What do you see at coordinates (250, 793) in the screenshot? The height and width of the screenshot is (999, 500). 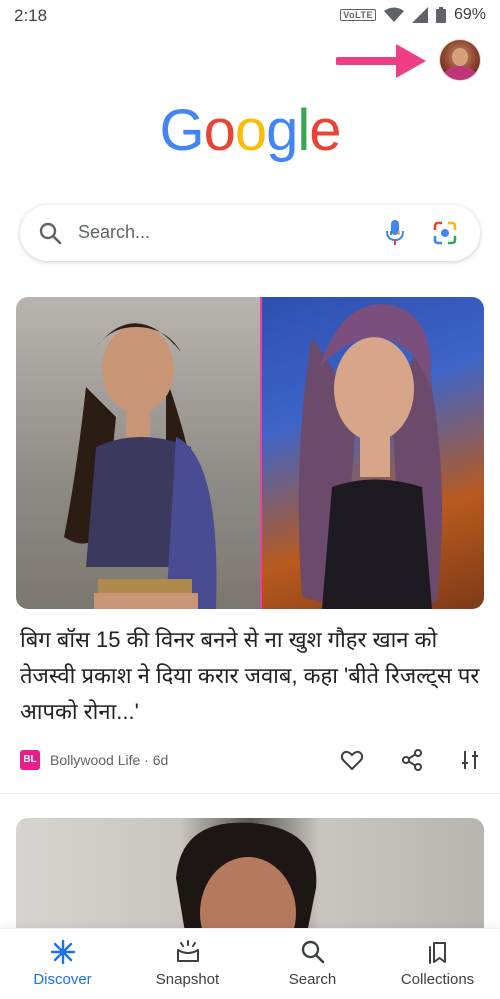 I see `card-divider` at bounding box center [250, 793].